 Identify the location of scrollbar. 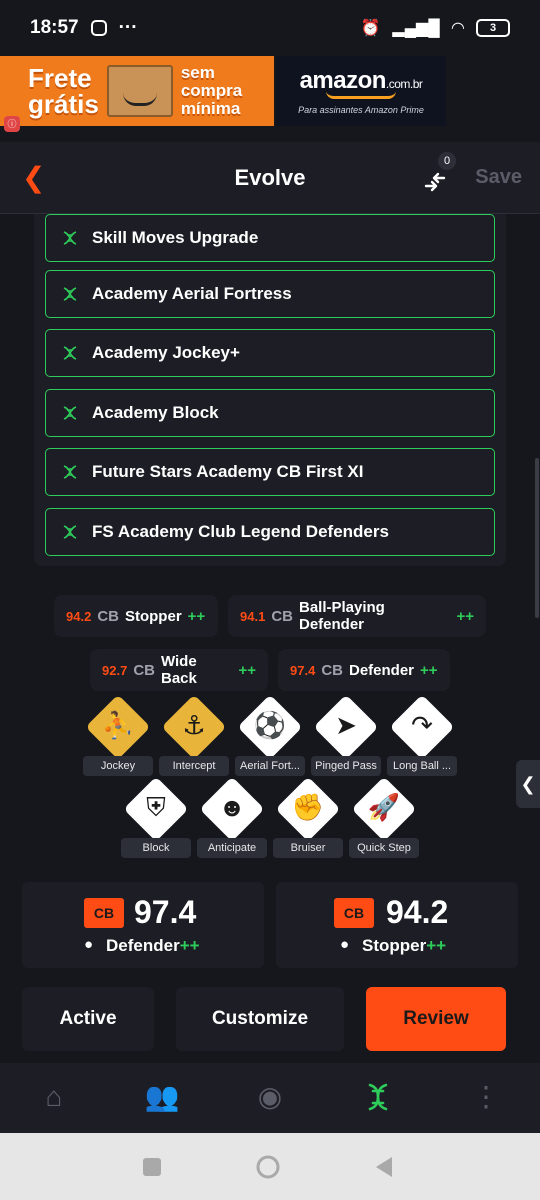
(537, 538).